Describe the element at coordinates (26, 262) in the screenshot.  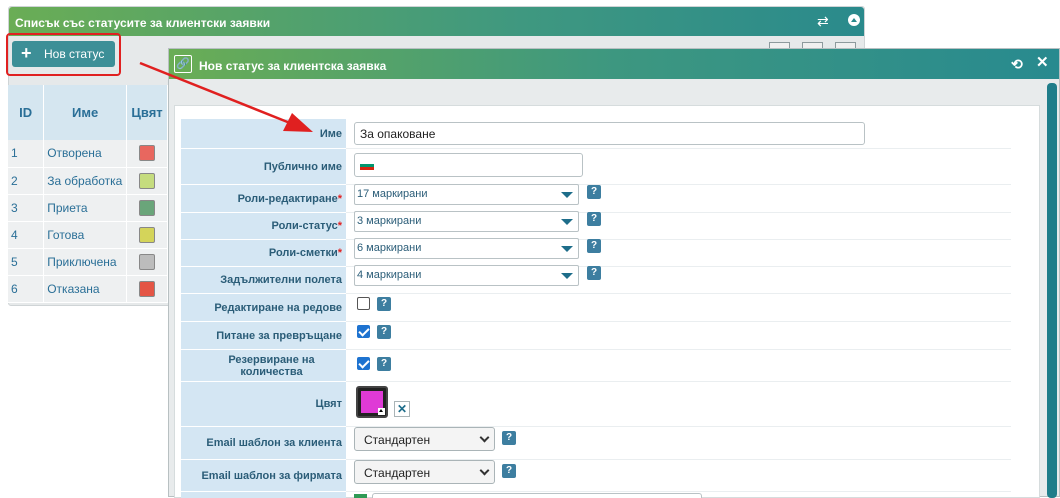
I see `row-id: 5` at that location.